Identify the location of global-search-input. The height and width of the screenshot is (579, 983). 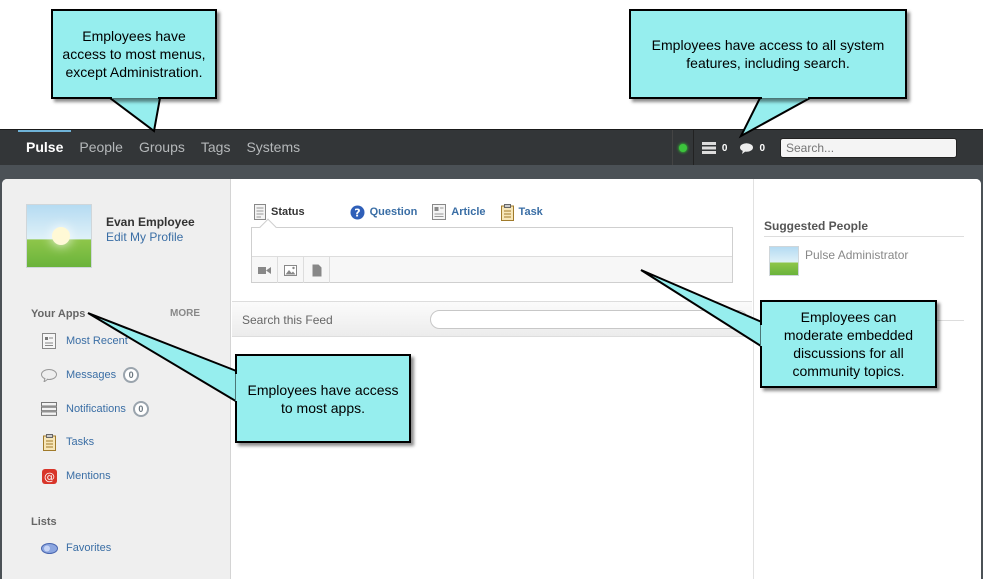
(868, 148).